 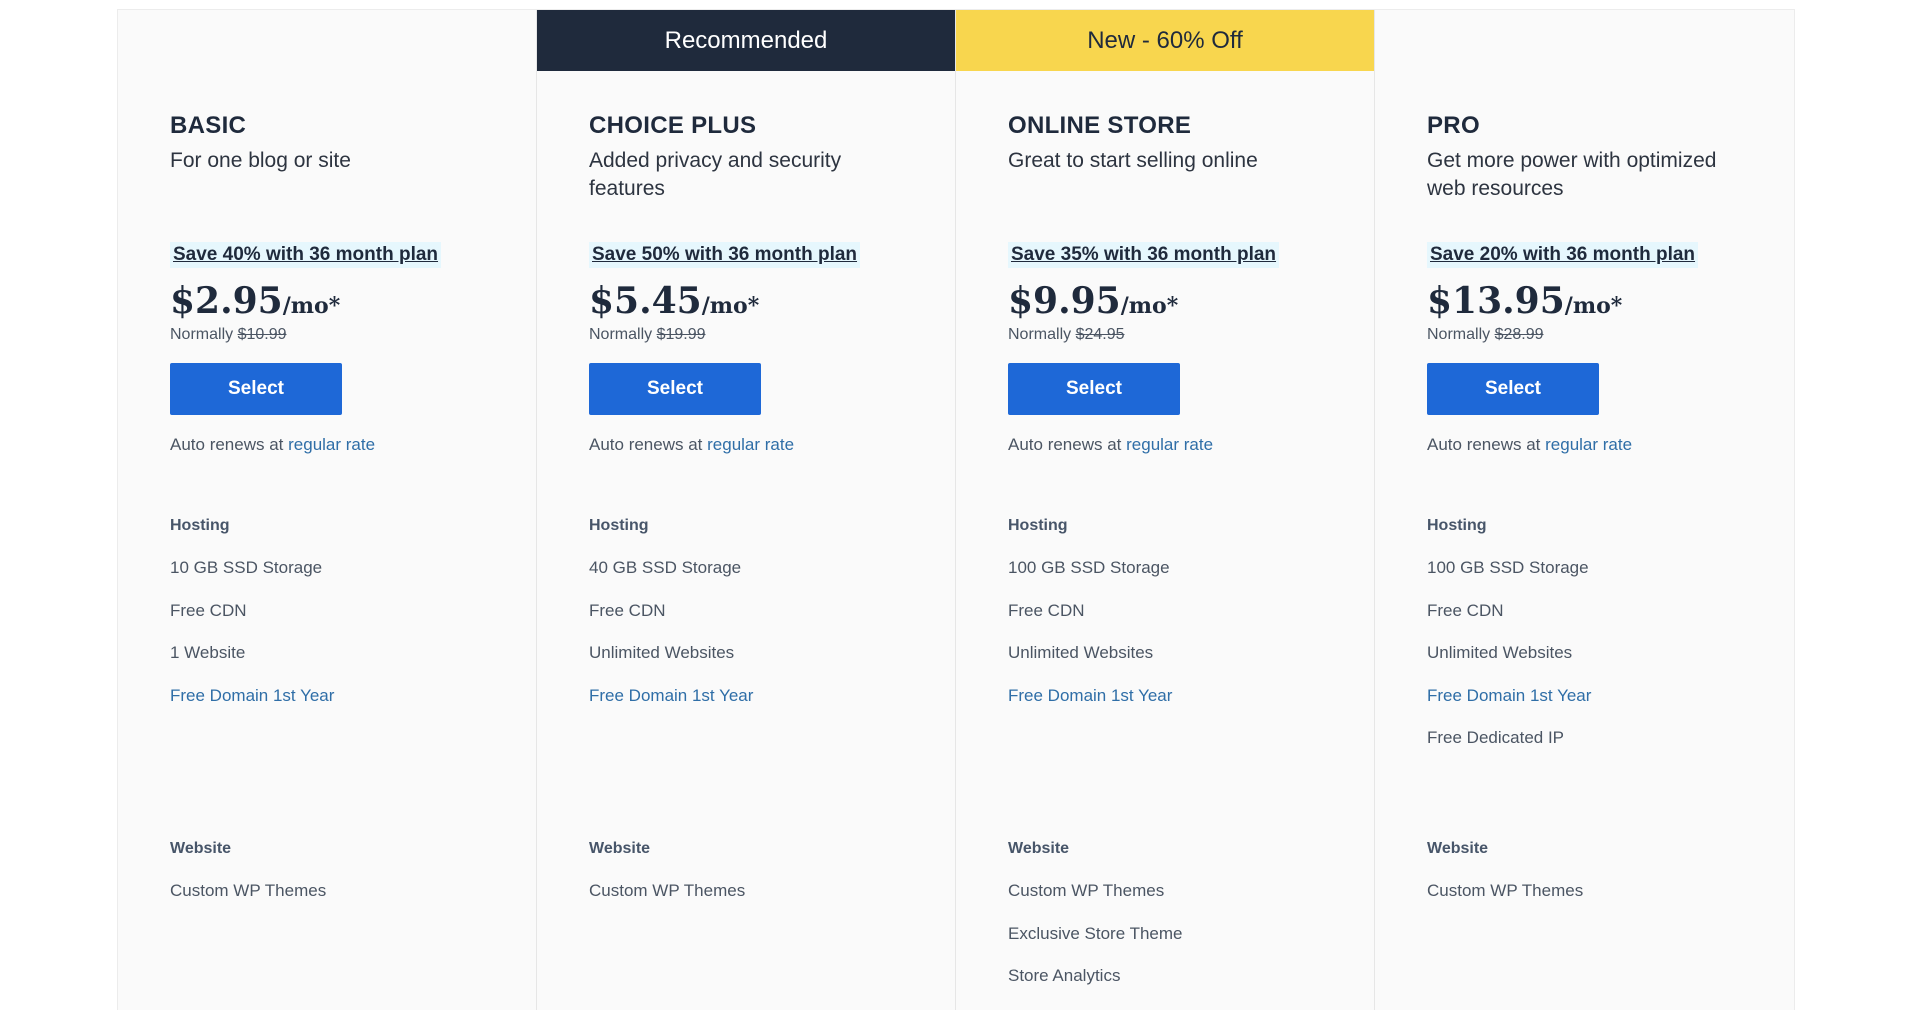 I want to click on normal-price-amount: $19.99, so click(x=681, y=334).